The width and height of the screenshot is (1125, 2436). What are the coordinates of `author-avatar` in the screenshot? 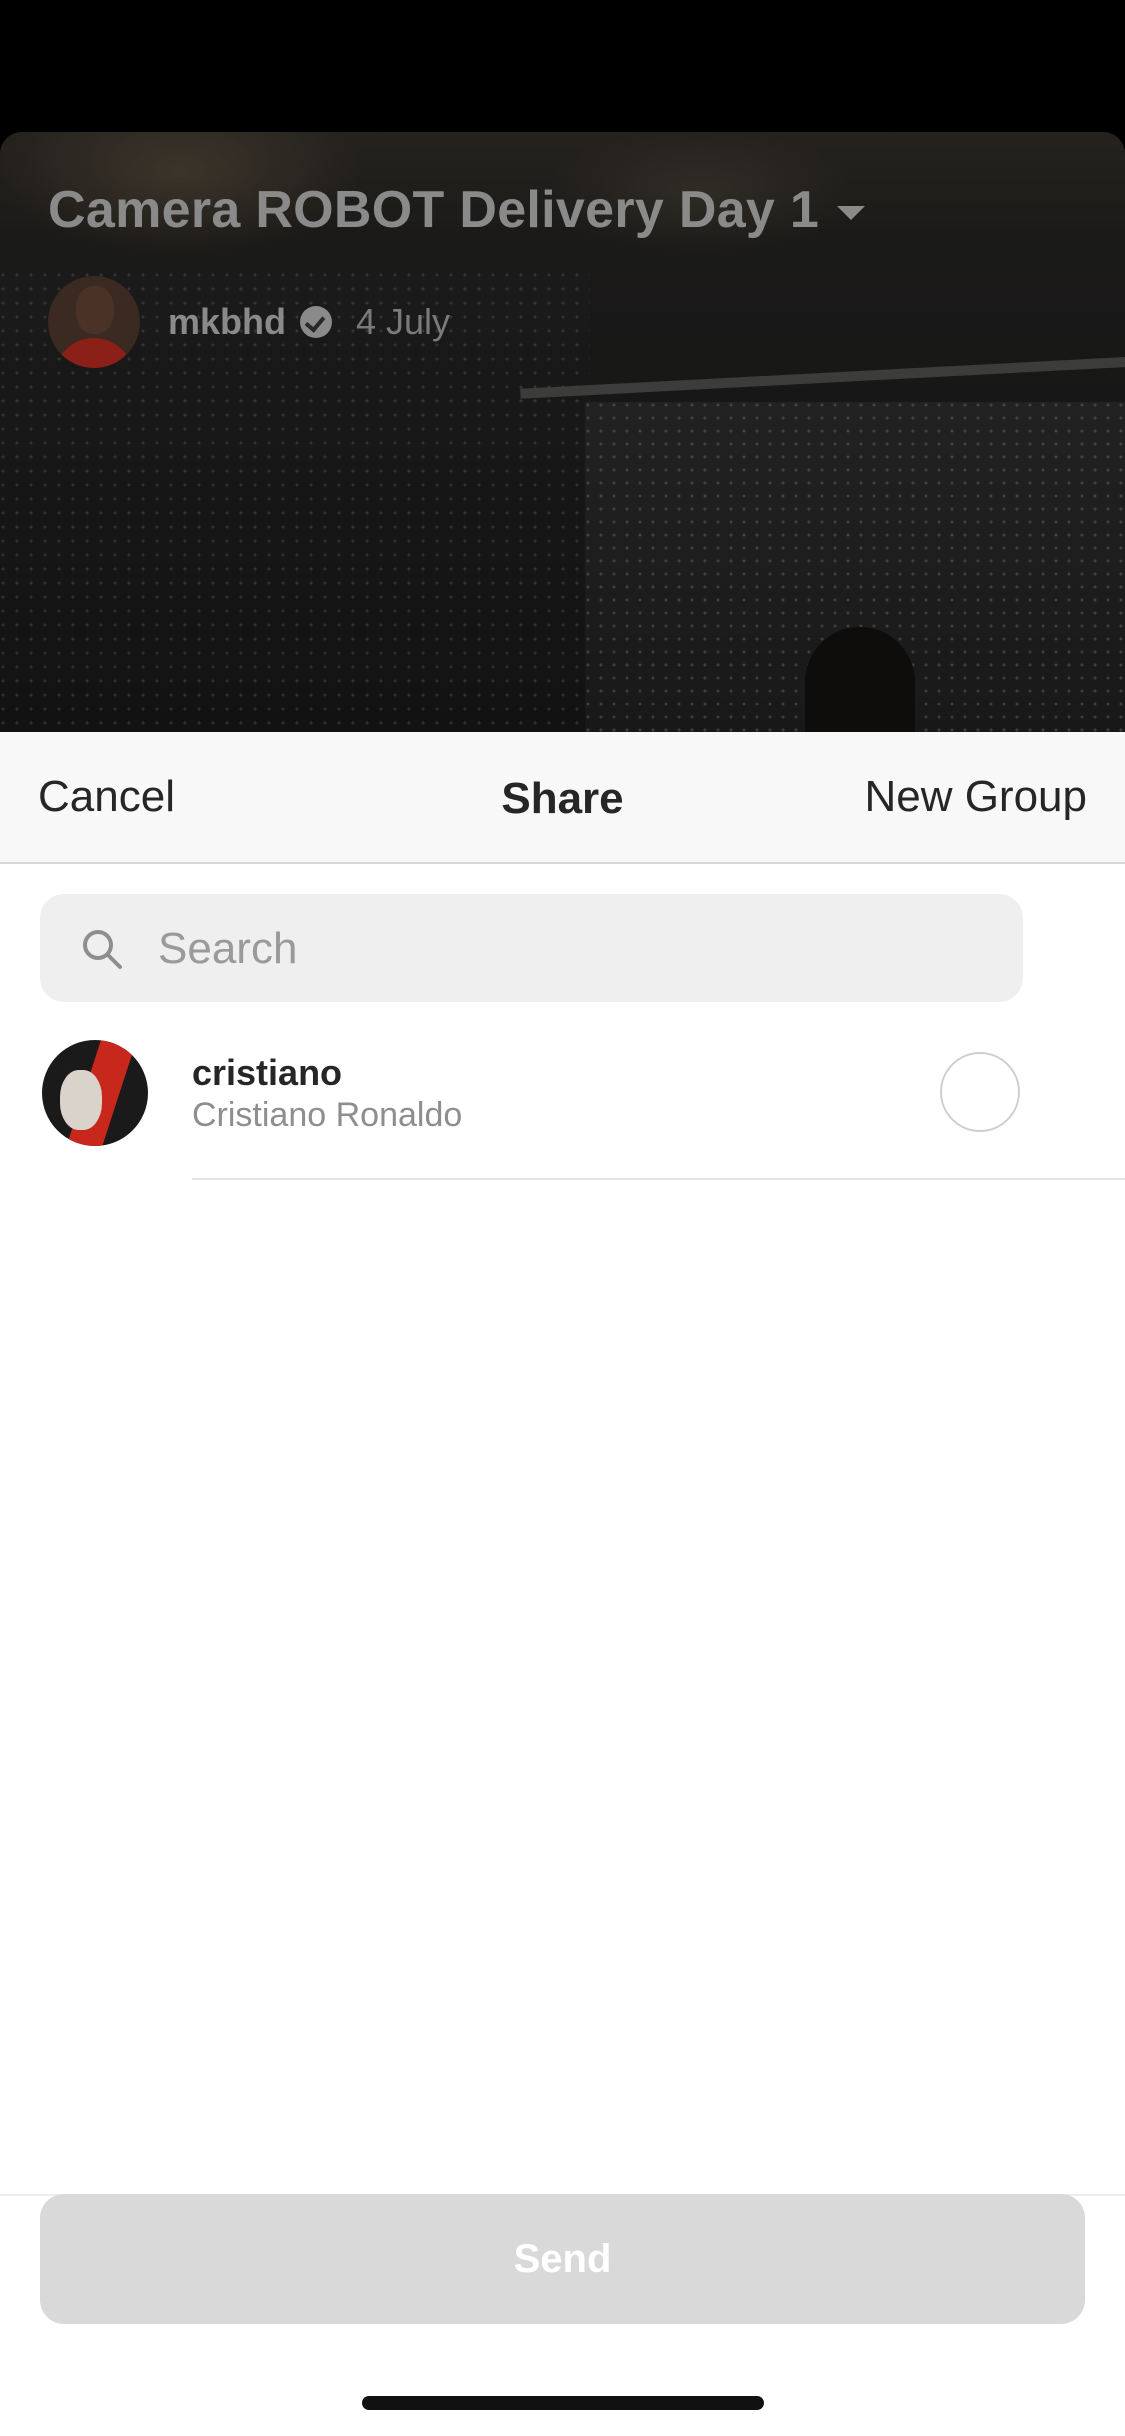 It's located at (94, 322).